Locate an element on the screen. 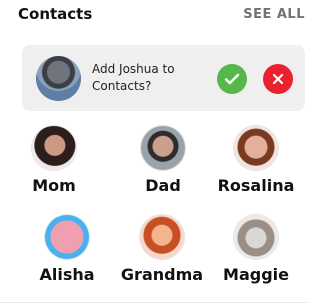 The height and width of the screenshot is (304, 320). contact-maggie: Maggie is located at coordinates (256, 255).